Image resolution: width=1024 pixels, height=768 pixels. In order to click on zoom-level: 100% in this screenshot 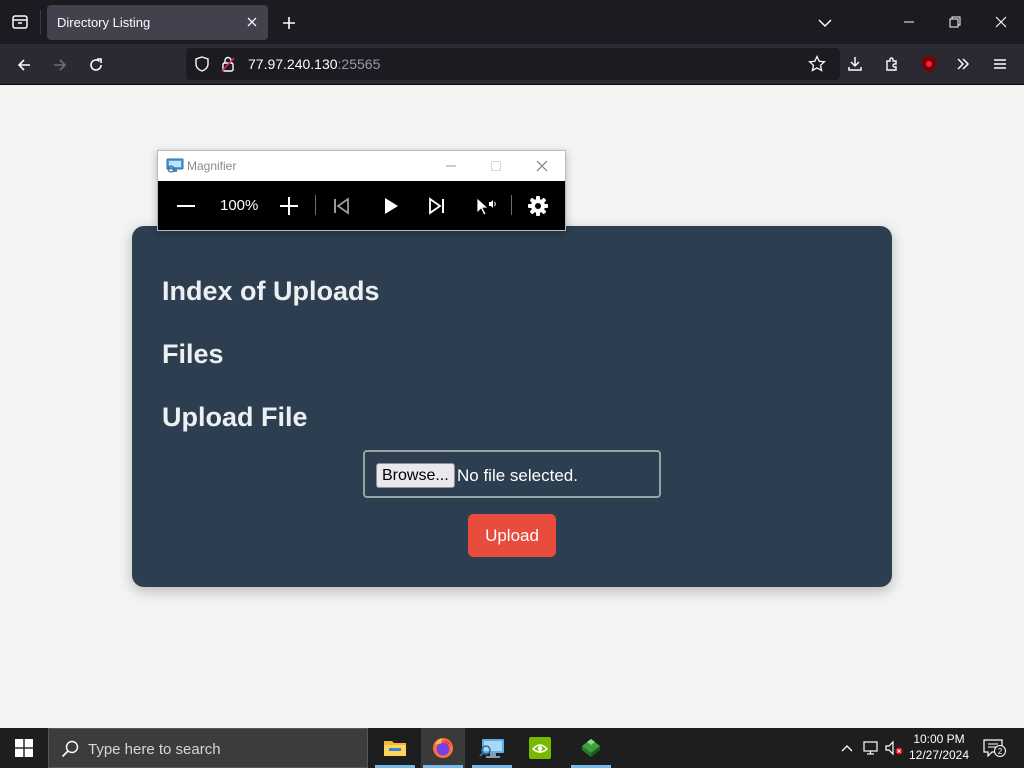, I will do `click(239, 205)`.